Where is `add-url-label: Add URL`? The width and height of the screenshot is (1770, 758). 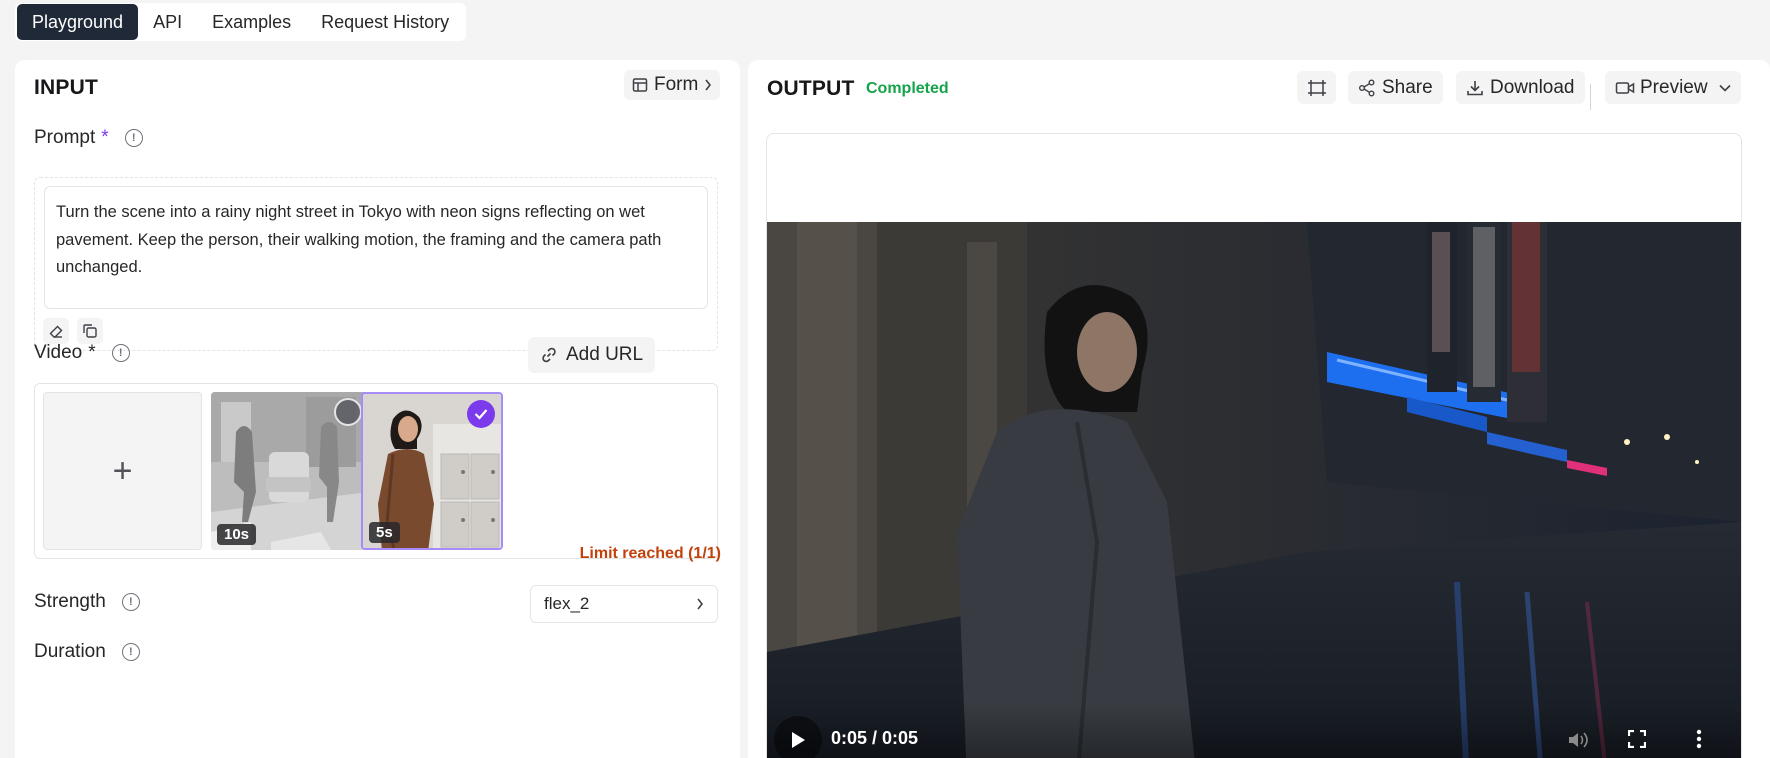
add-url-label: Add URL is located at coordinates (605, 354).